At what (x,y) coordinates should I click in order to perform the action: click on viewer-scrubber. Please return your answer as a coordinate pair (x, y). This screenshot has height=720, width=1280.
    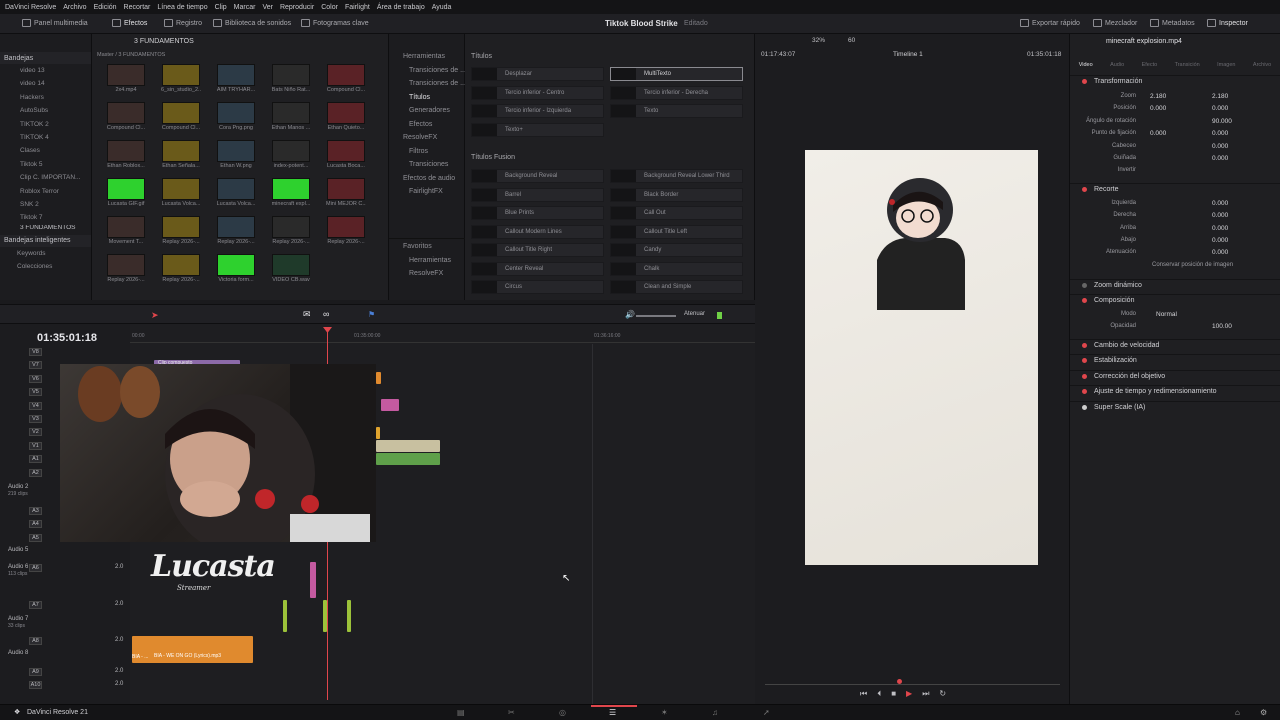
    Looking at the image, I should click on (912, 684).